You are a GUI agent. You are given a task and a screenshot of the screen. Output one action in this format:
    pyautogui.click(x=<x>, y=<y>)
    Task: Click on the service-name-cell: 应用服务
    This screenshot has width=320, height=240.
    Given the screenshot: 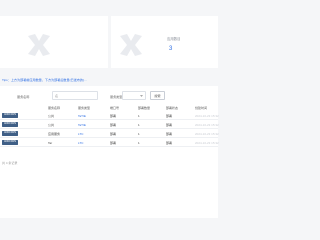 What is the action you would take?
    pyautogui.click(x=54, y=133)
    